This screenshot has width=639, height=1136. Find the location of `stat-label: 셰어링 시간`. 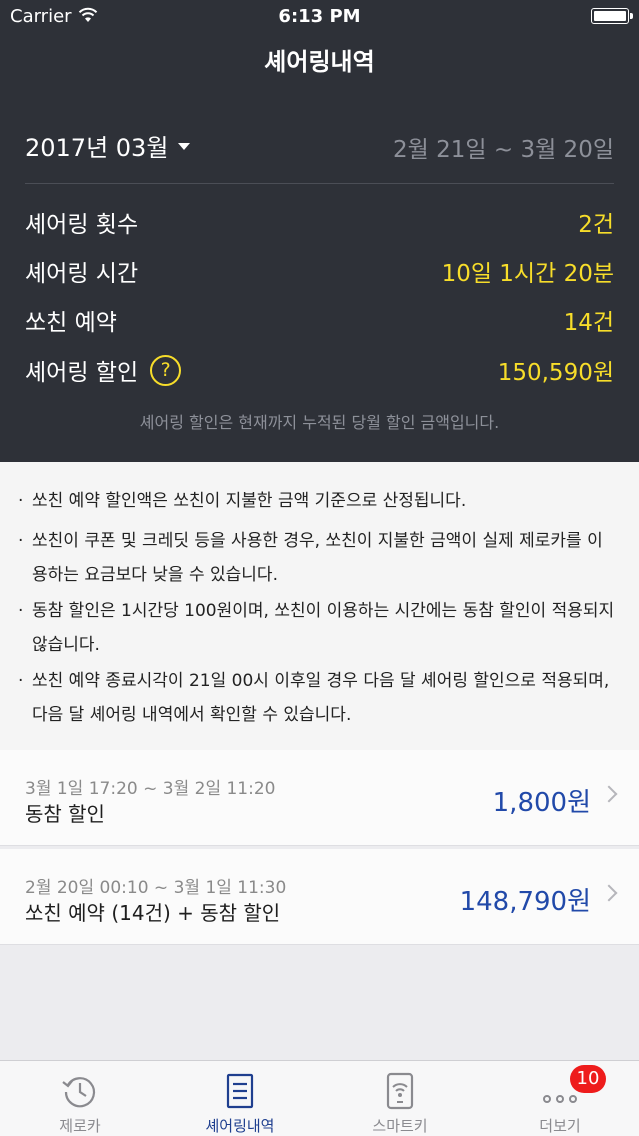

stat-label: 셰어링 시간 is located at coordinates (82, 274).